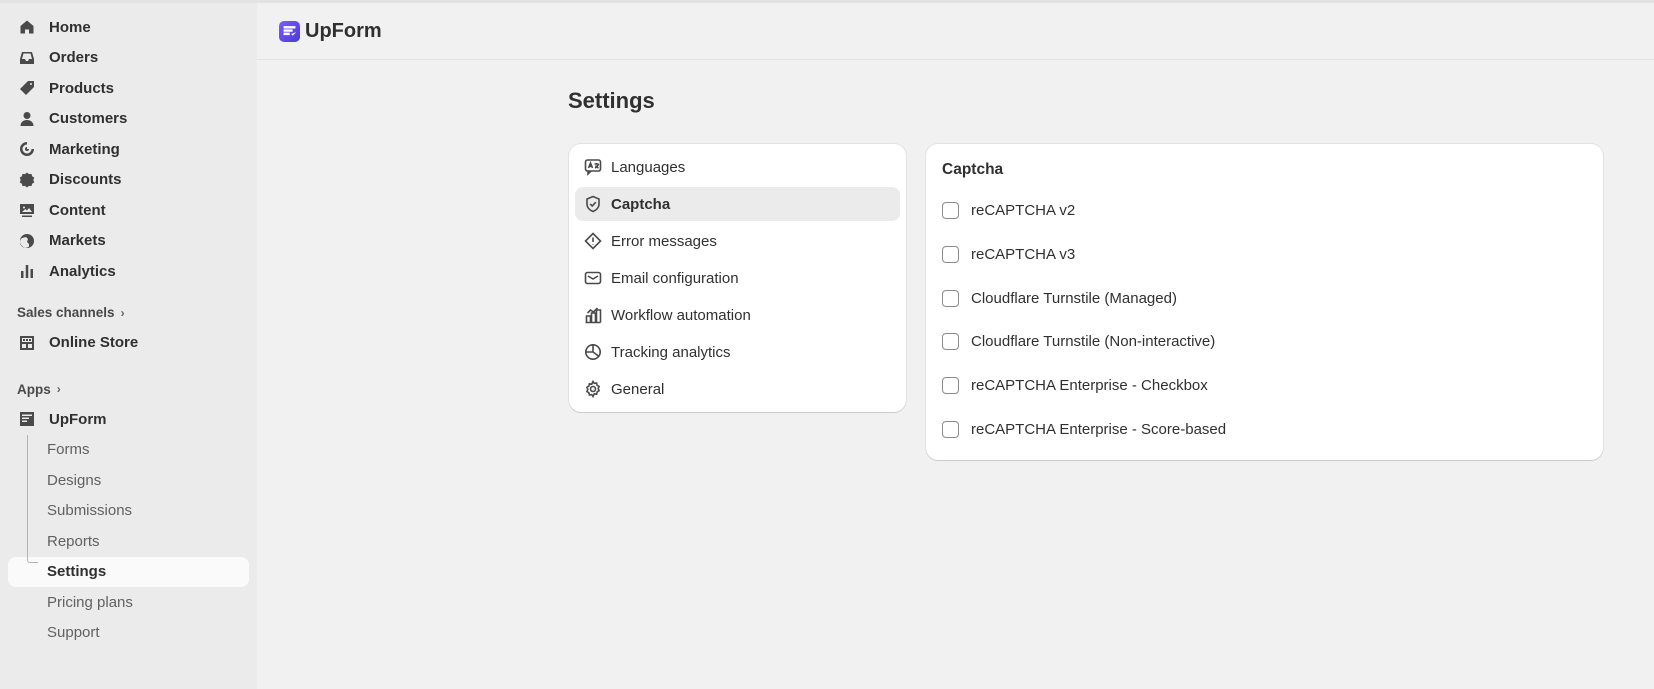 This screenshot has height=689, width=1654. Describe the element at coordinates (1023, 255) in the screenshot. I see `captcha-option-label: reCAPTCHA v3` at that location.